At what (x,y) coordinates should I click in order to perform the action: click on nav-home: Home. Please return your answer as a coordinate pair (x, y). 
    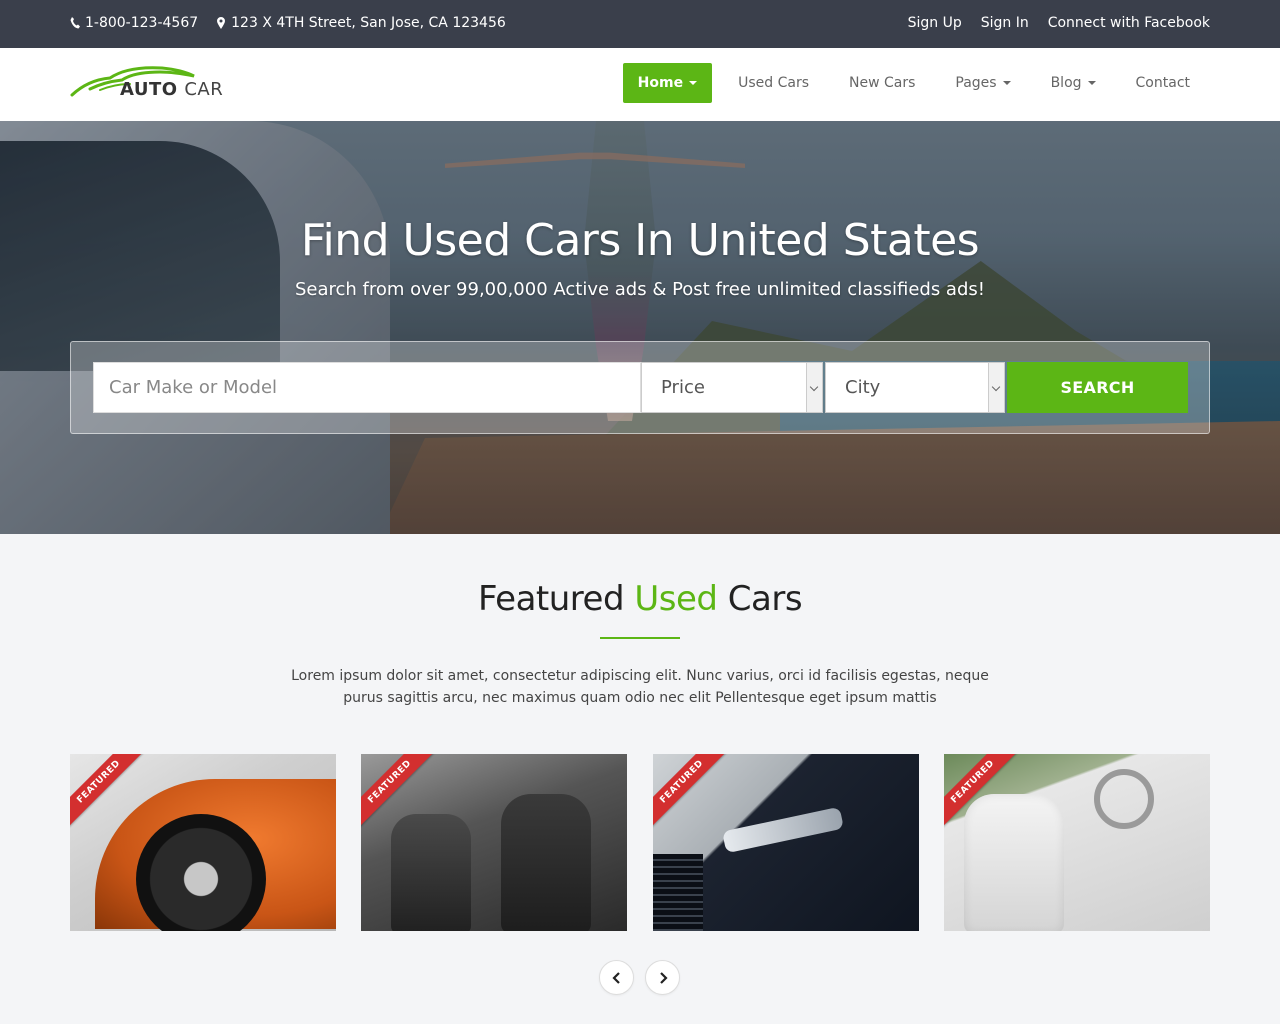
    Looking at the image, I should click on (667, 83).